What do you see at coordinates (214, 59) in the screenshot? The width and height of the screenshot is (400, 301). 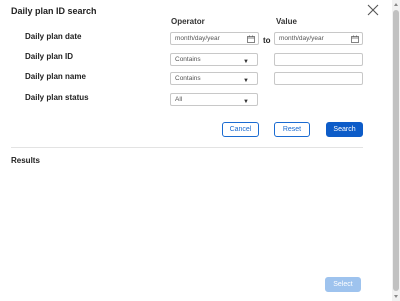 I see `id-operator-select: Contains ▼` at bounding box center [214, 59].